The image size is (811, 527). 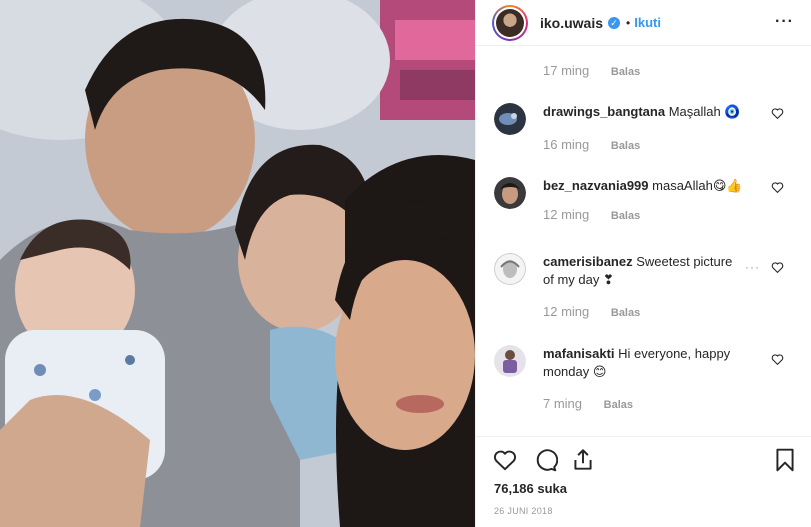 What do you see at coordinates (604, 111) in the screenshot?
I see `comment-username: drawings_bangtana` at bounding box center [604, 111].